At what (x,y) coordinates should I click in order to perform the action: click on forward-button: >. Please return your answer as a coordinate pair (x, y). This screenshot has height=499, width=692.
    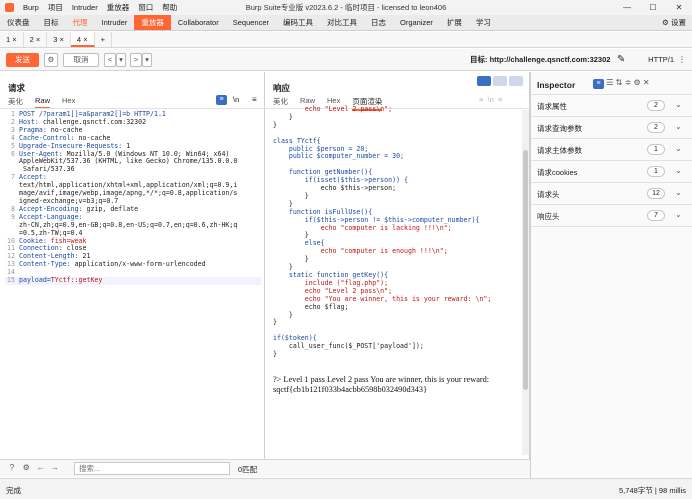
    Looking at the image, I should click on (136, 60).